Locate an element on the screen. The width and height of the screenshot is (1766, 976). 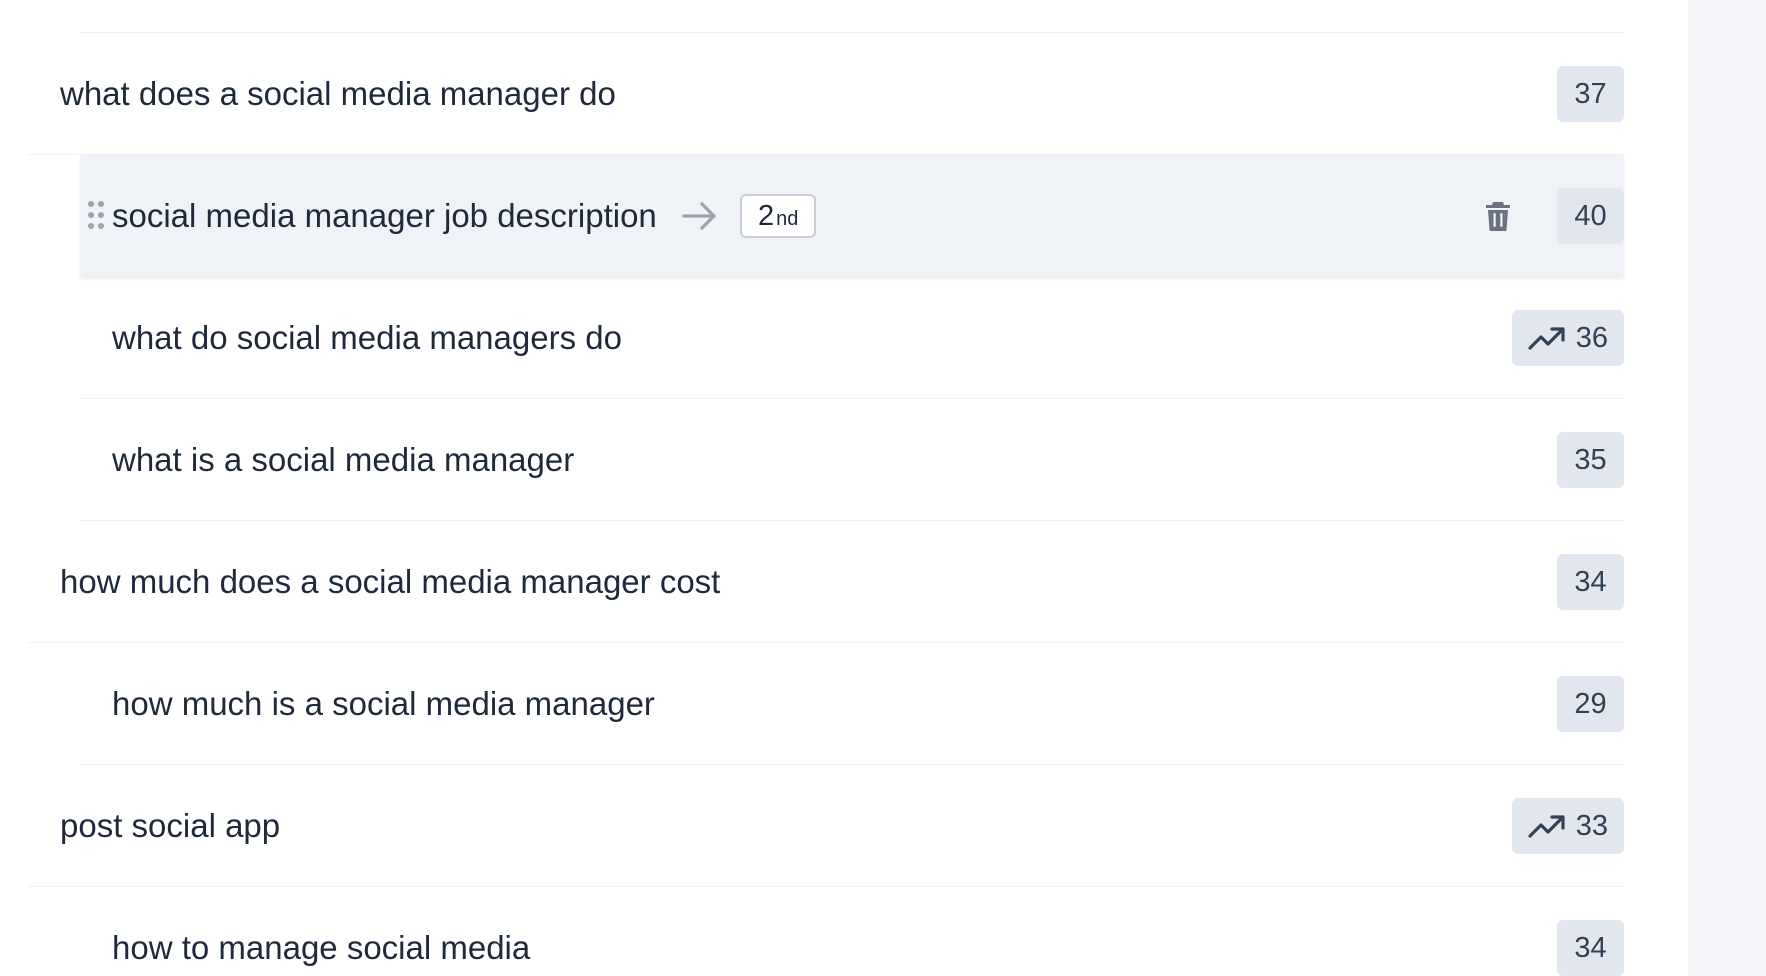
arrow-right-icon is located at coordinates (699, 216).